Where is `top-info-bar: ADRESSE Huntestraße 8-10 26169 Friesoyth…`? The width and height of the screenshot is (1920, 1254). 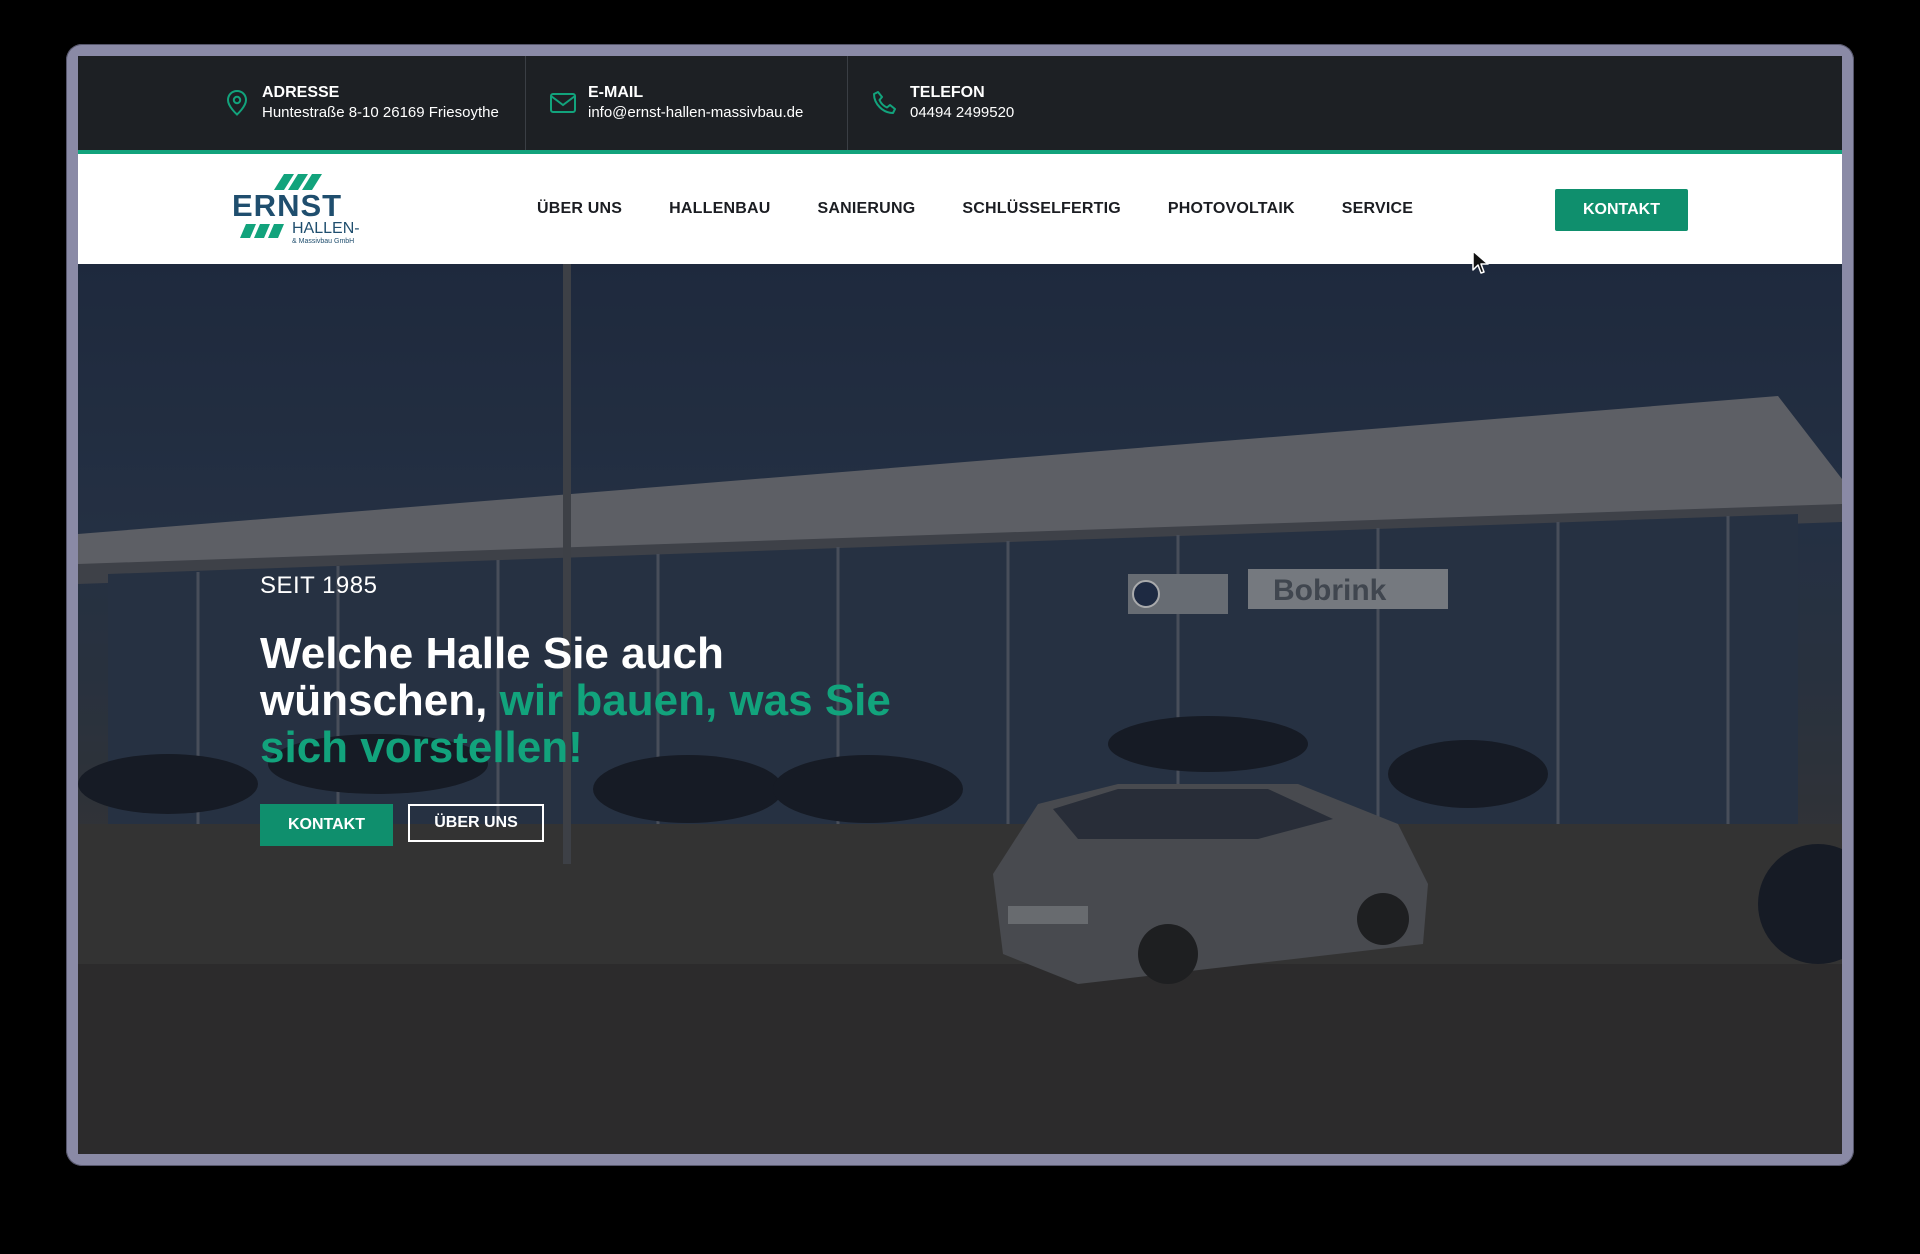
top-info-bar: ADRESSE Huntestraße 8-10 26169 Friesoyth… is located at coordinates (960, 103).